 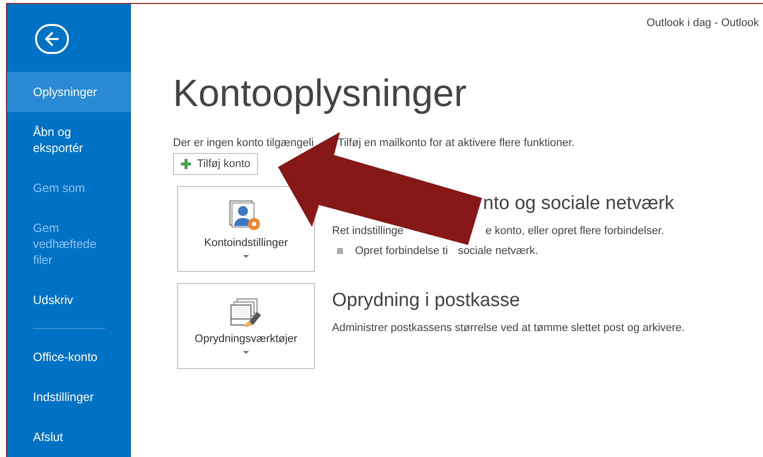 I want to click on tool-button: Oprydningsværktøjer, so click(x=246, y=326).